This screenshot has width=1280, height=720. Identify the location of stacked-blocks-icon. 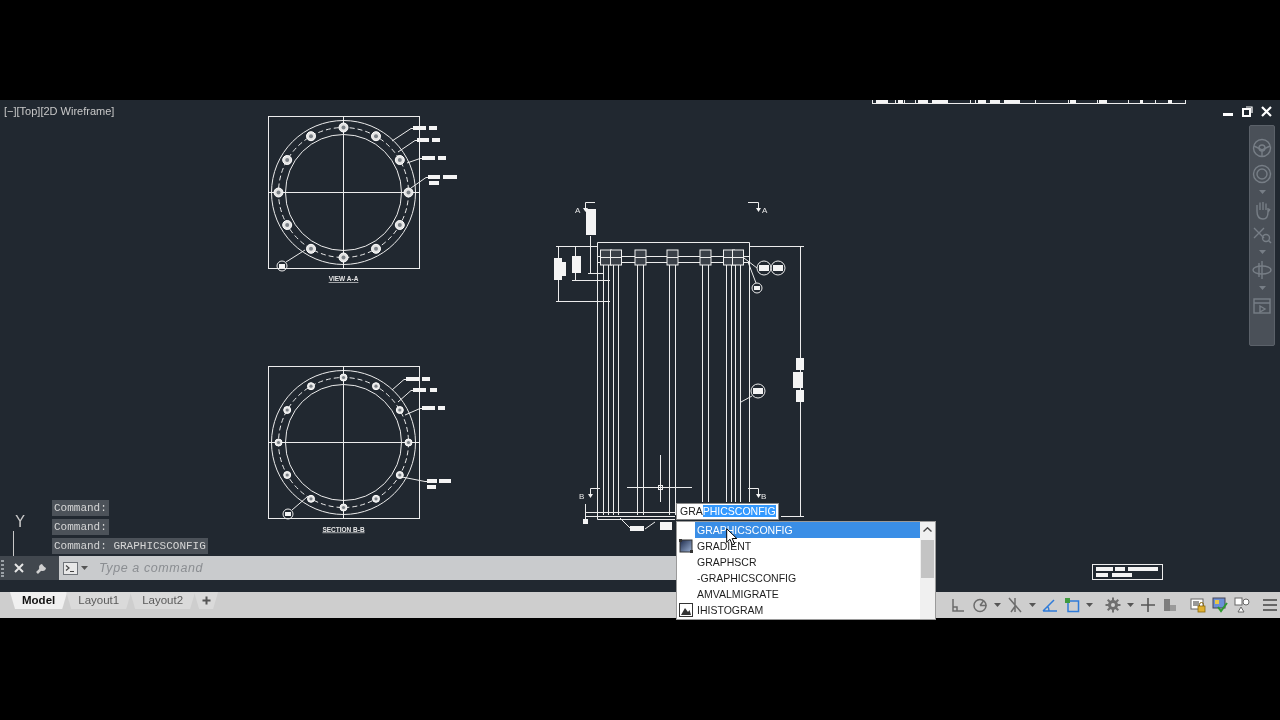
(1170, 605).